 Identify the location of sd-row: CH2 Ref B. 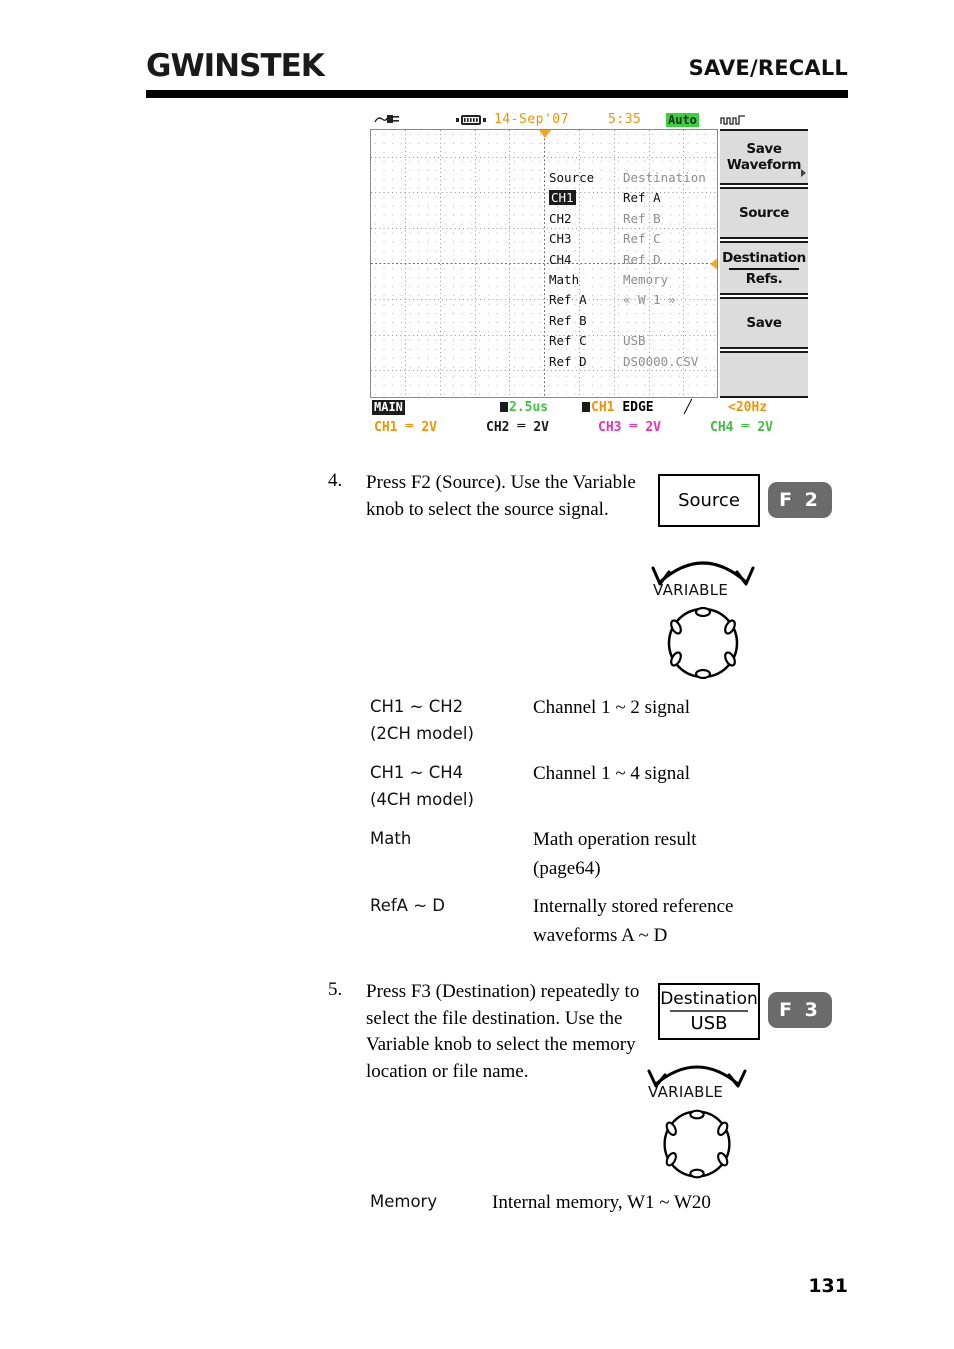
(633, 219).